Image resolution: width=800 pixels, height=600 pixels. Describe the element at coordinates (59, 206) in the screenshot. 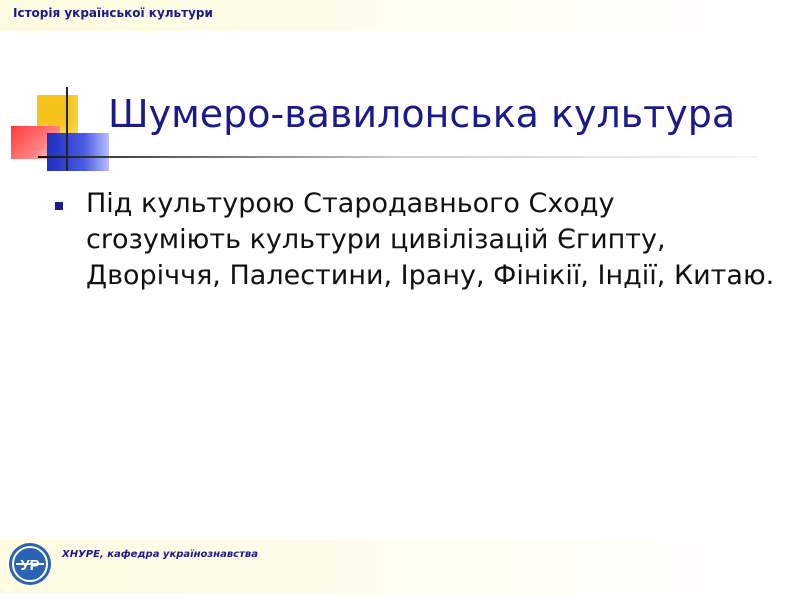

I see `square-bullet-icon` at that location.